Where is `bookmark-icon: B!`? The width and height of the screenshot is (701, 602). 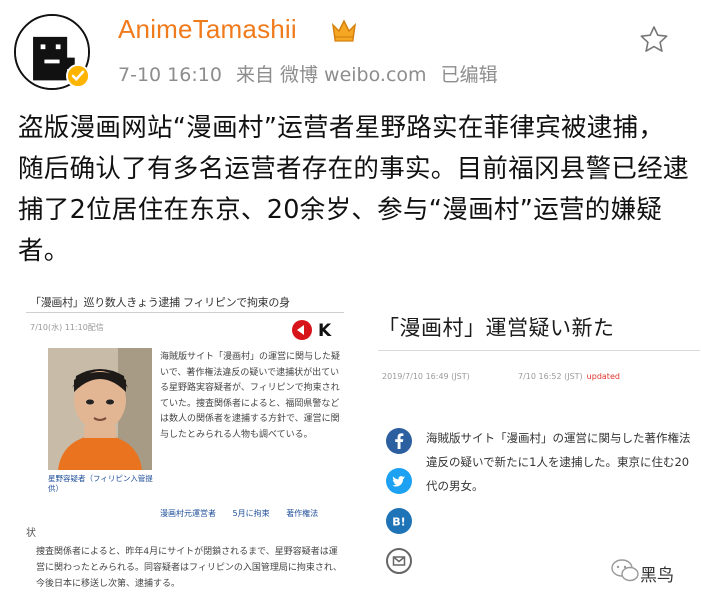
bookmark-icon: B! is located at coordinates (399, 521).